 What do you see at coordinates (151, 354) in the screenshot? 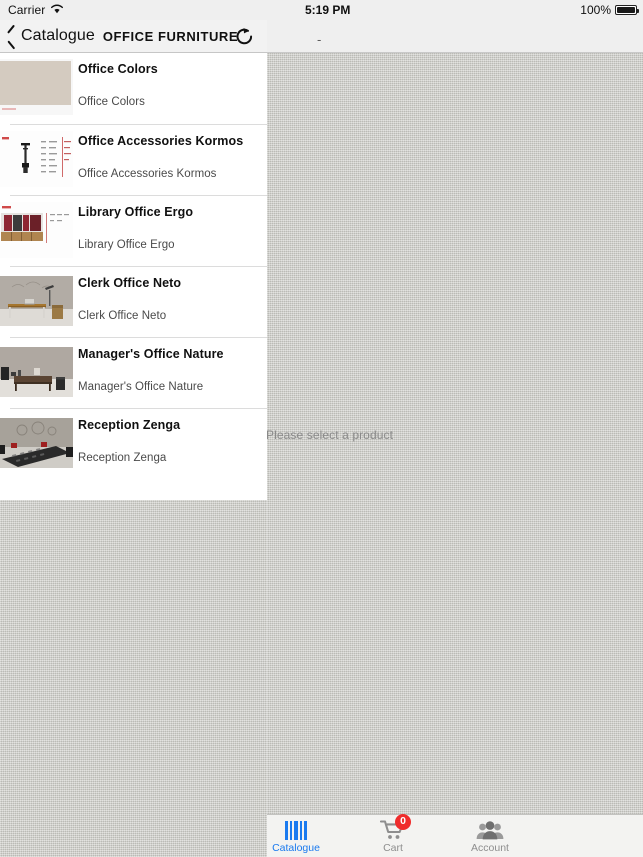
I see `product-title: Manager's Office Nature` at bounding box center [151, 354].